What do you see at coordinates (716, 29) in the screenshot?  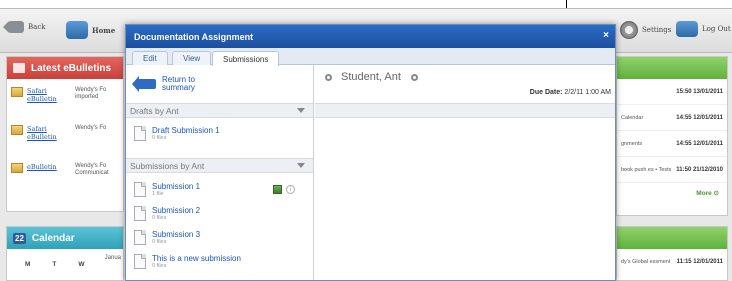 I see `logout-label: Log Out` at bounding box center [716, 29].